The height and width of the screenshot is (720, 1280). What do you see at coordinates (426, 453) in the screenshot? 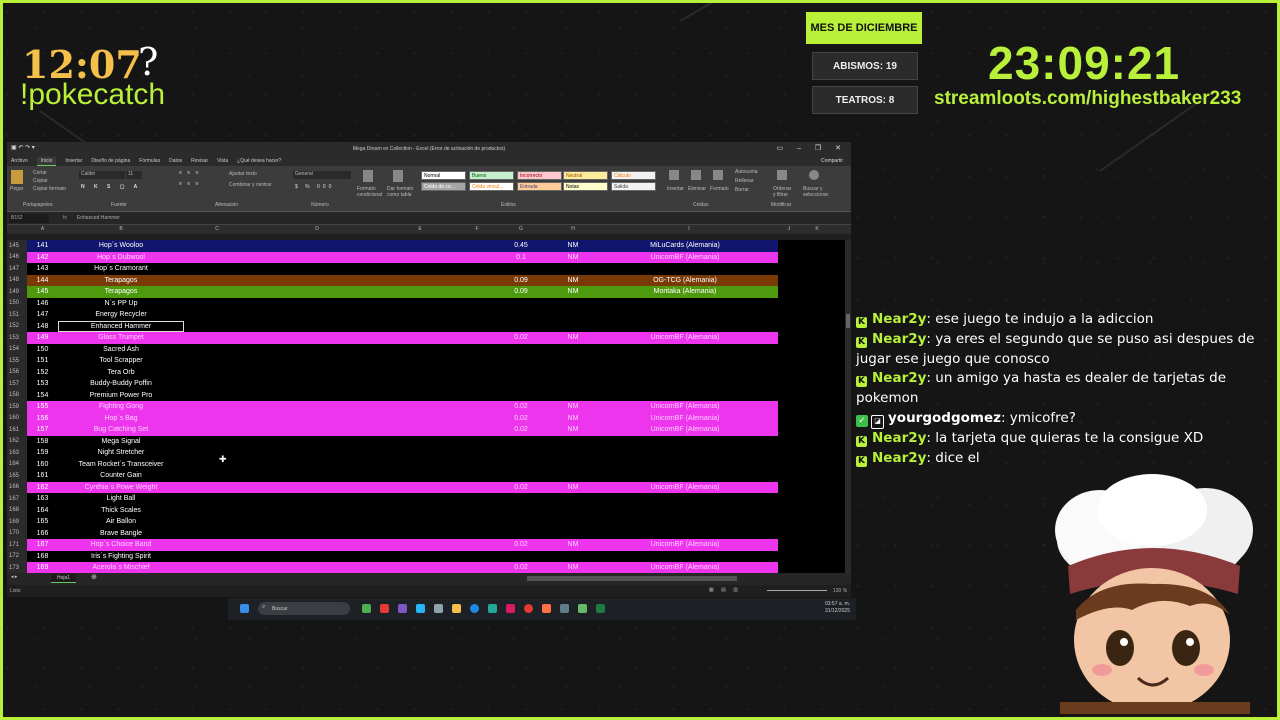
I see `table-row: 163 159 Night Stretcher` at bounding box center [426, 453].